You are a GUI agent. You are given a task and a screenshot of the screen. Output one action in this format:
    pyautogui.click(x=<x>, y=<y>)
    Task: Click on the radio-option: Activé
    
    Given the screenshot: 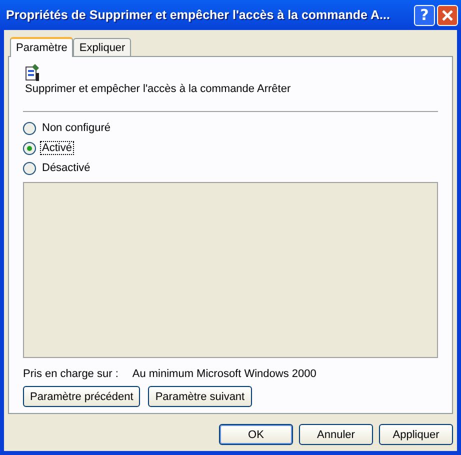 What is the action you would take?
    pyautogui.click(x=230, y=148)
    